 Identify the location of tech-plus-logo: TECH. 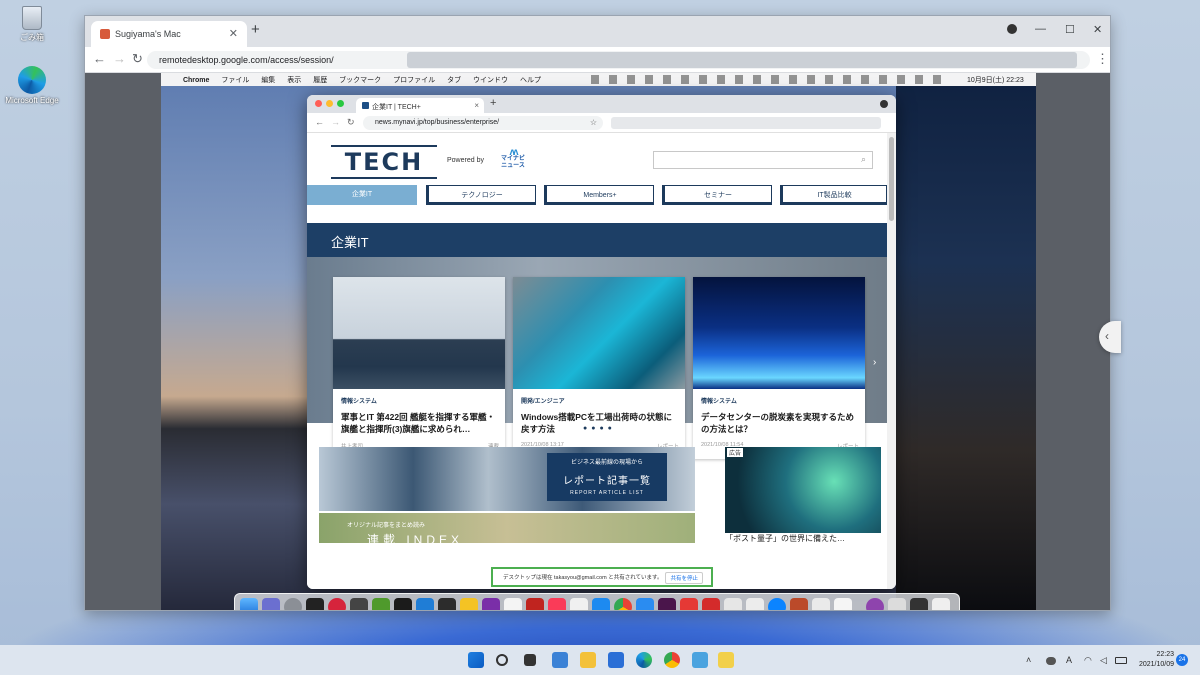
(384, 162).